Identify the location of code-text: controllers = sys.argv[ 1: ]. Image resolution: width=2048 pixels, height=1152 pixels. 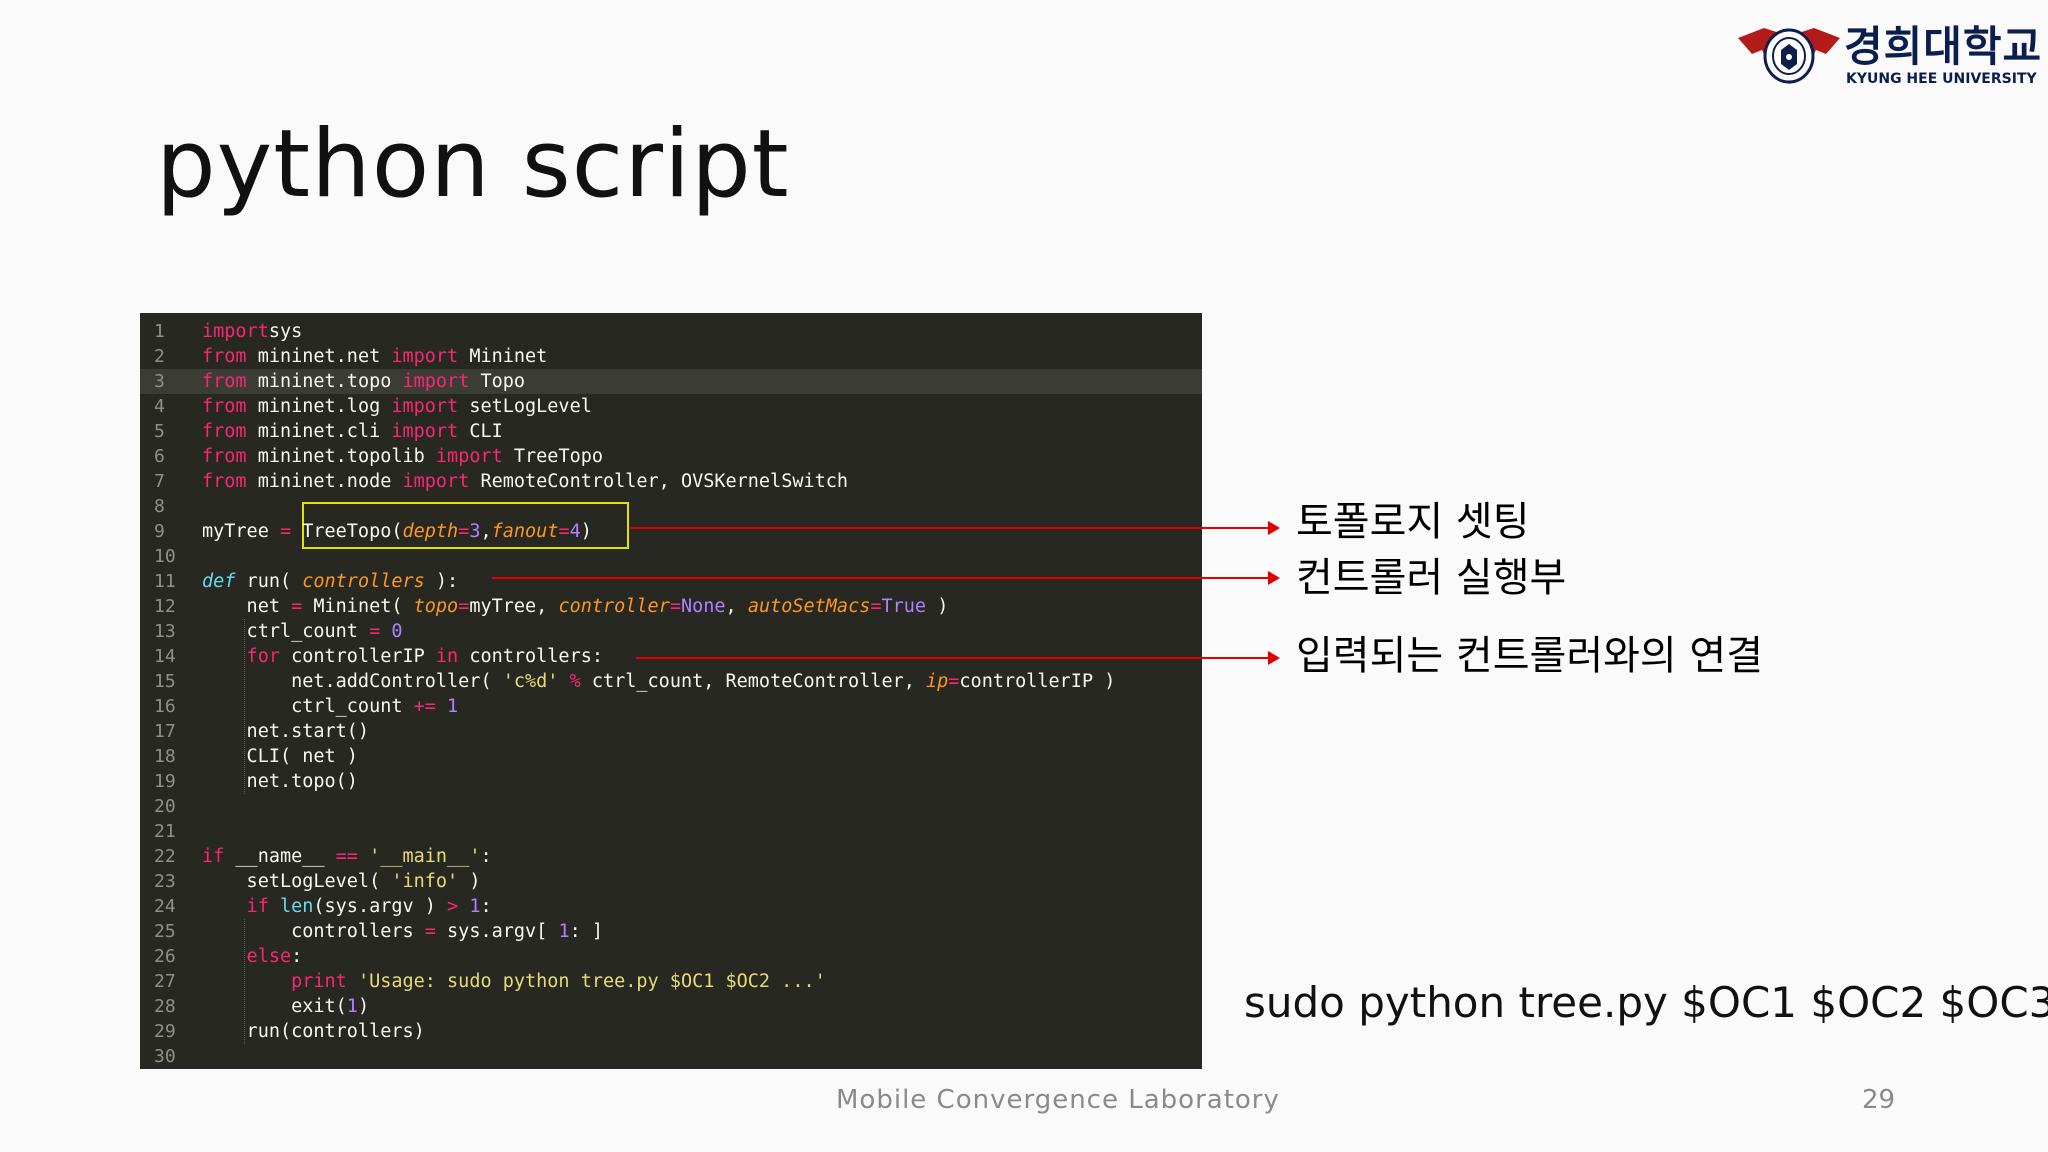
(402, 931).